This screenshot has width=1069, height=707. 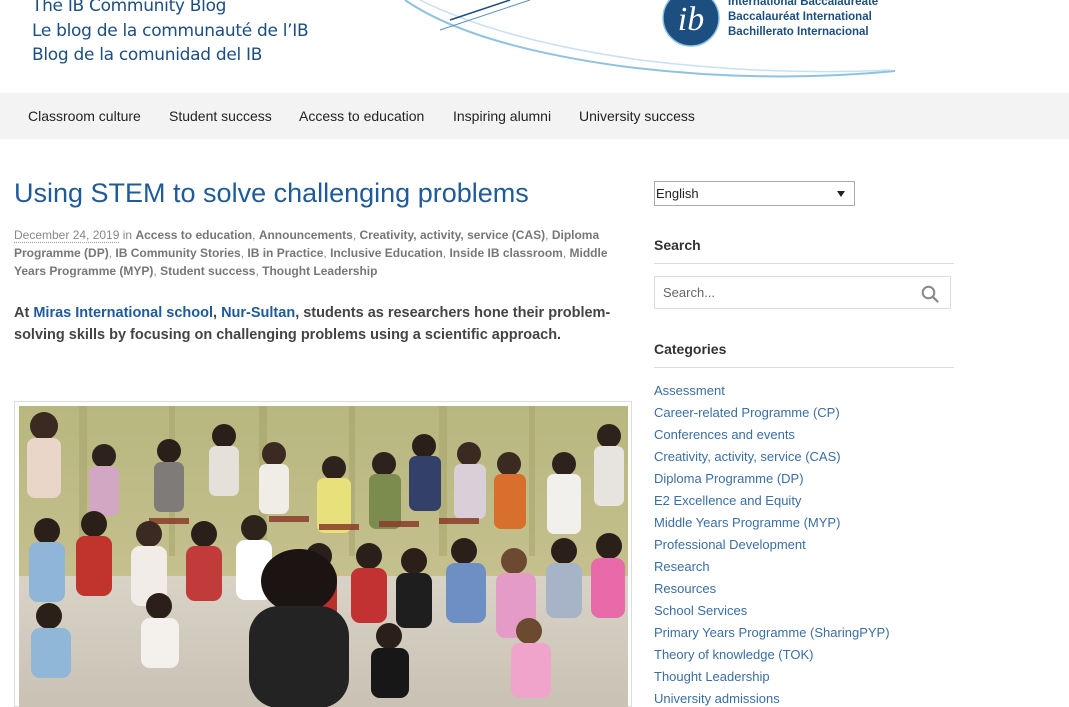 I want to click on post-title: Using STEM to solve challenging problems, so click(x=271, y=193).